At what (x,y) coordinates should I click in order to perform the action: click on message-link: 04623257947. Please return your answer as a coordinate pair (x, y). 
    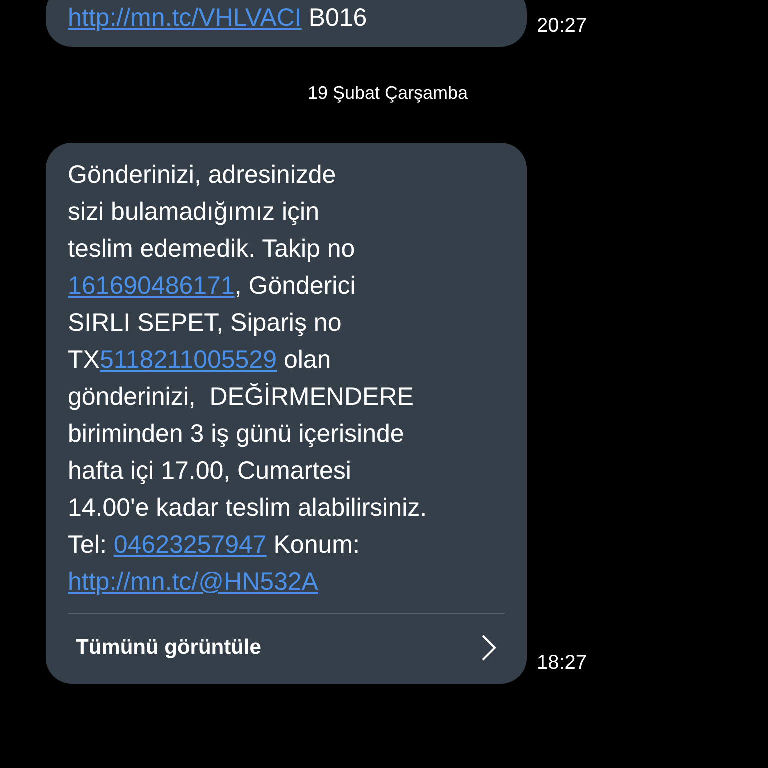
    Looking at the image, I should click on (190, 545).